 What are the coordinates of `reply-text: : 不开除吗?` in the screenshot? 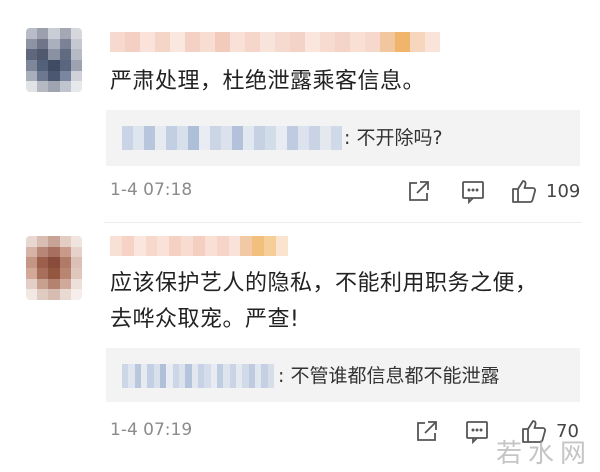 It's located at (393, 138).